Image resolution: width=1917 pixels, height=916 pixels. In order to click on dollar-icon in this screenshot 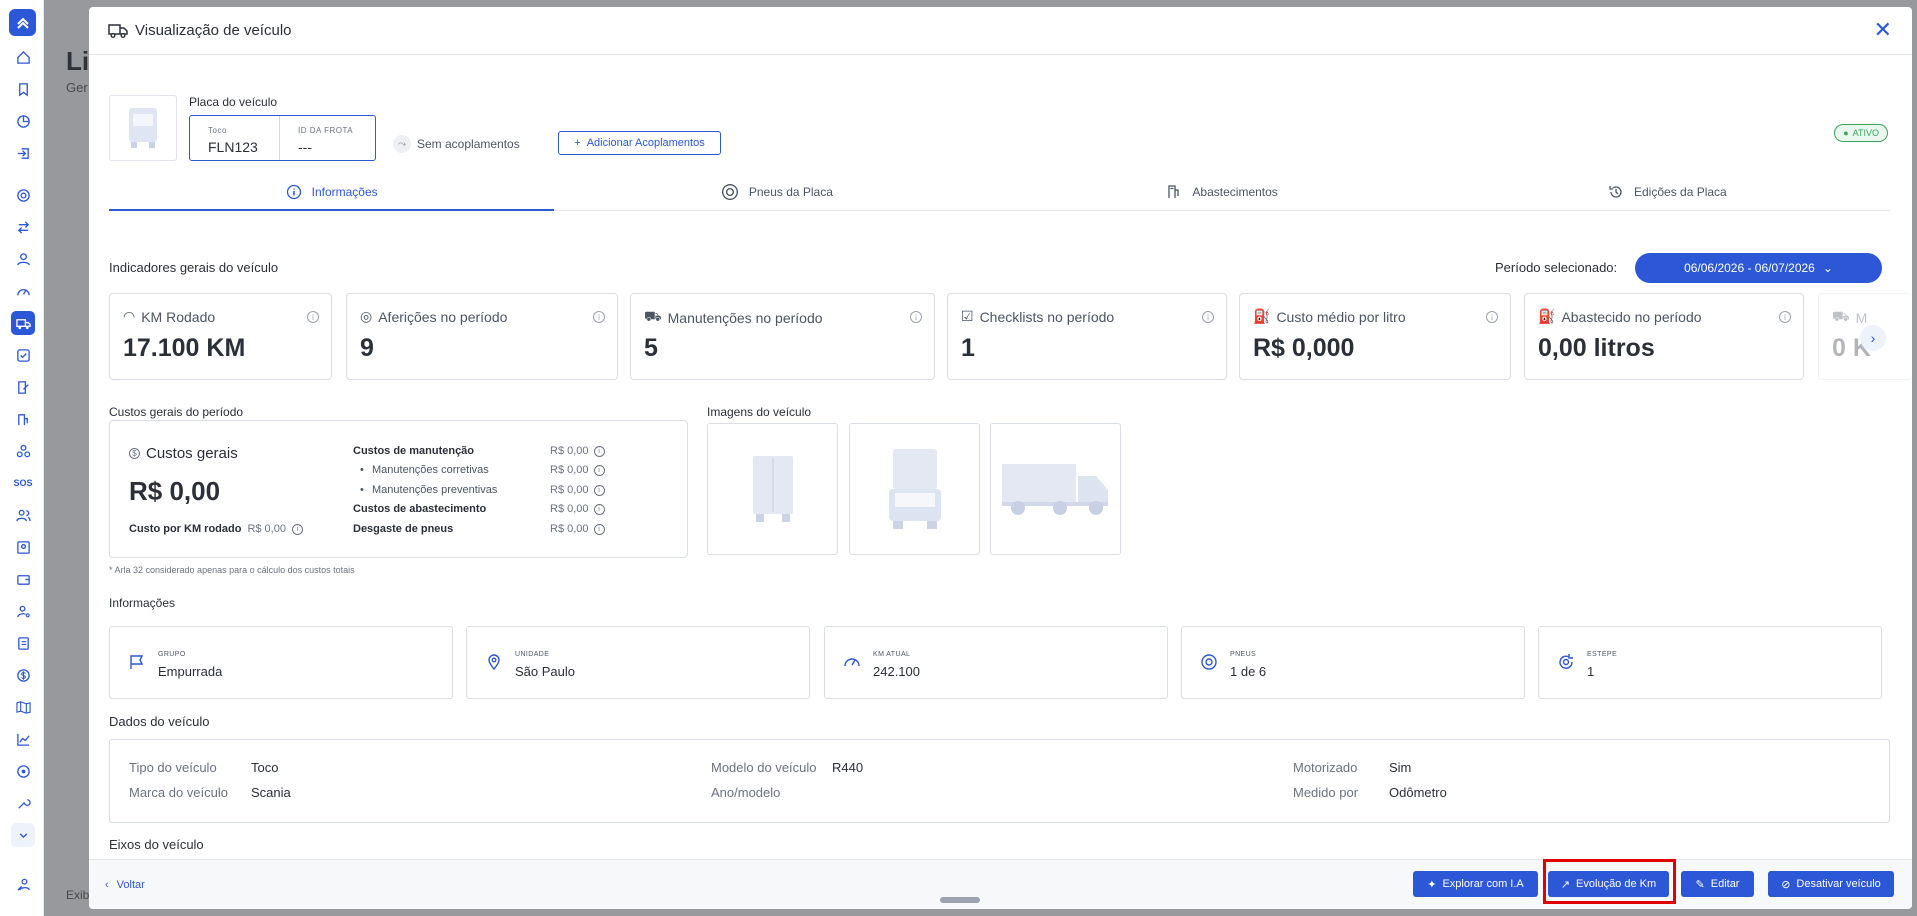, I will do `click(23, 675)`.